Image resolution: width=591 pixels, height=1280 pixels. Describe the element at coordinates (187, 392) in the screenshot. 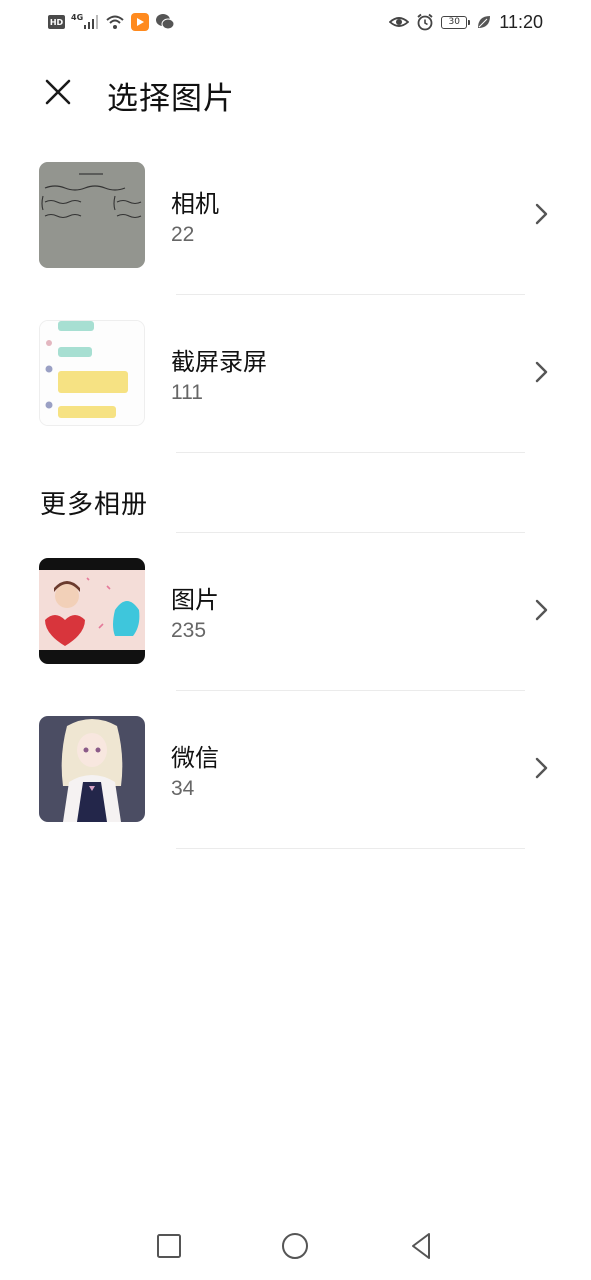

I see `album-count: 111` at that location.